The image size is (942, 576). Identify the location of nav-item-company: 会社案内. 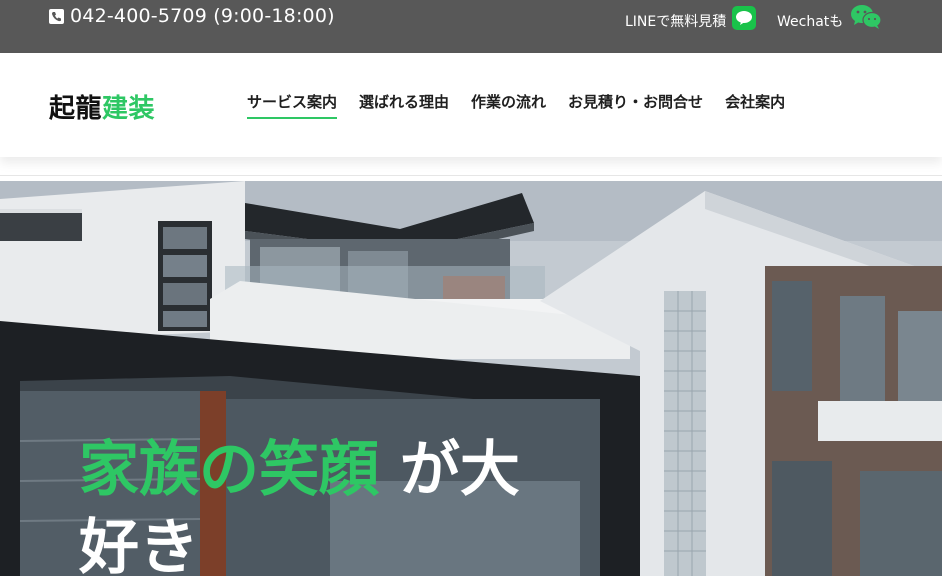
(755, 105).